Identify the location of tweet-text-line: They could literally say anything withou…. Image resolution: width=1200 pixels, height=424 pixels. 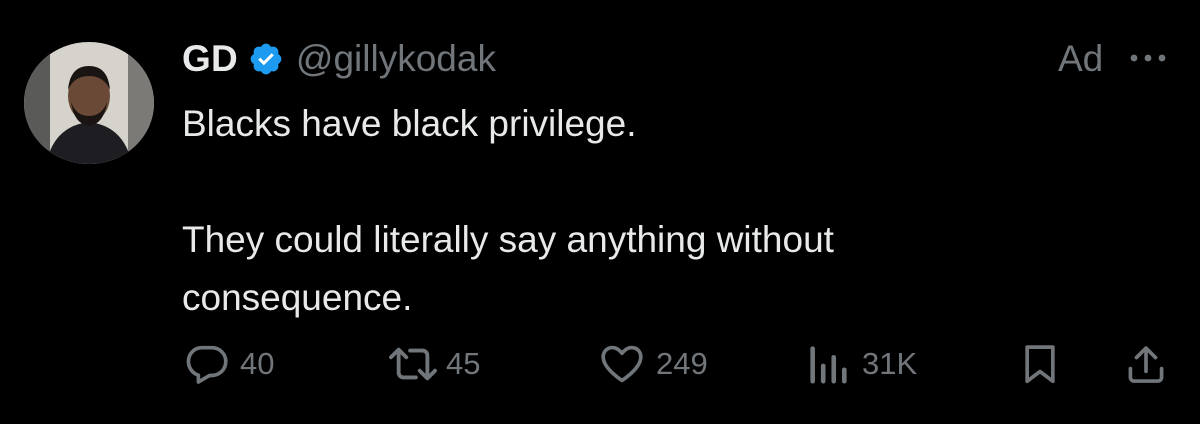
(508, 268).